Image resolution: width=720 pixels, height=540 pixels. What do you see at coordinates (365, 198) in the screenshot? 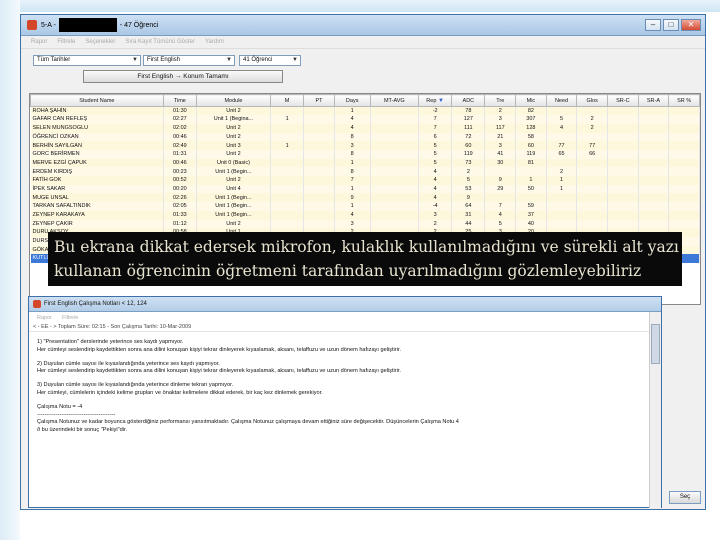
I see `table-row: MUGE UNSAL 02:26 Unit 1 (Begin... 9 4 9` at bounding box center [365, 198].